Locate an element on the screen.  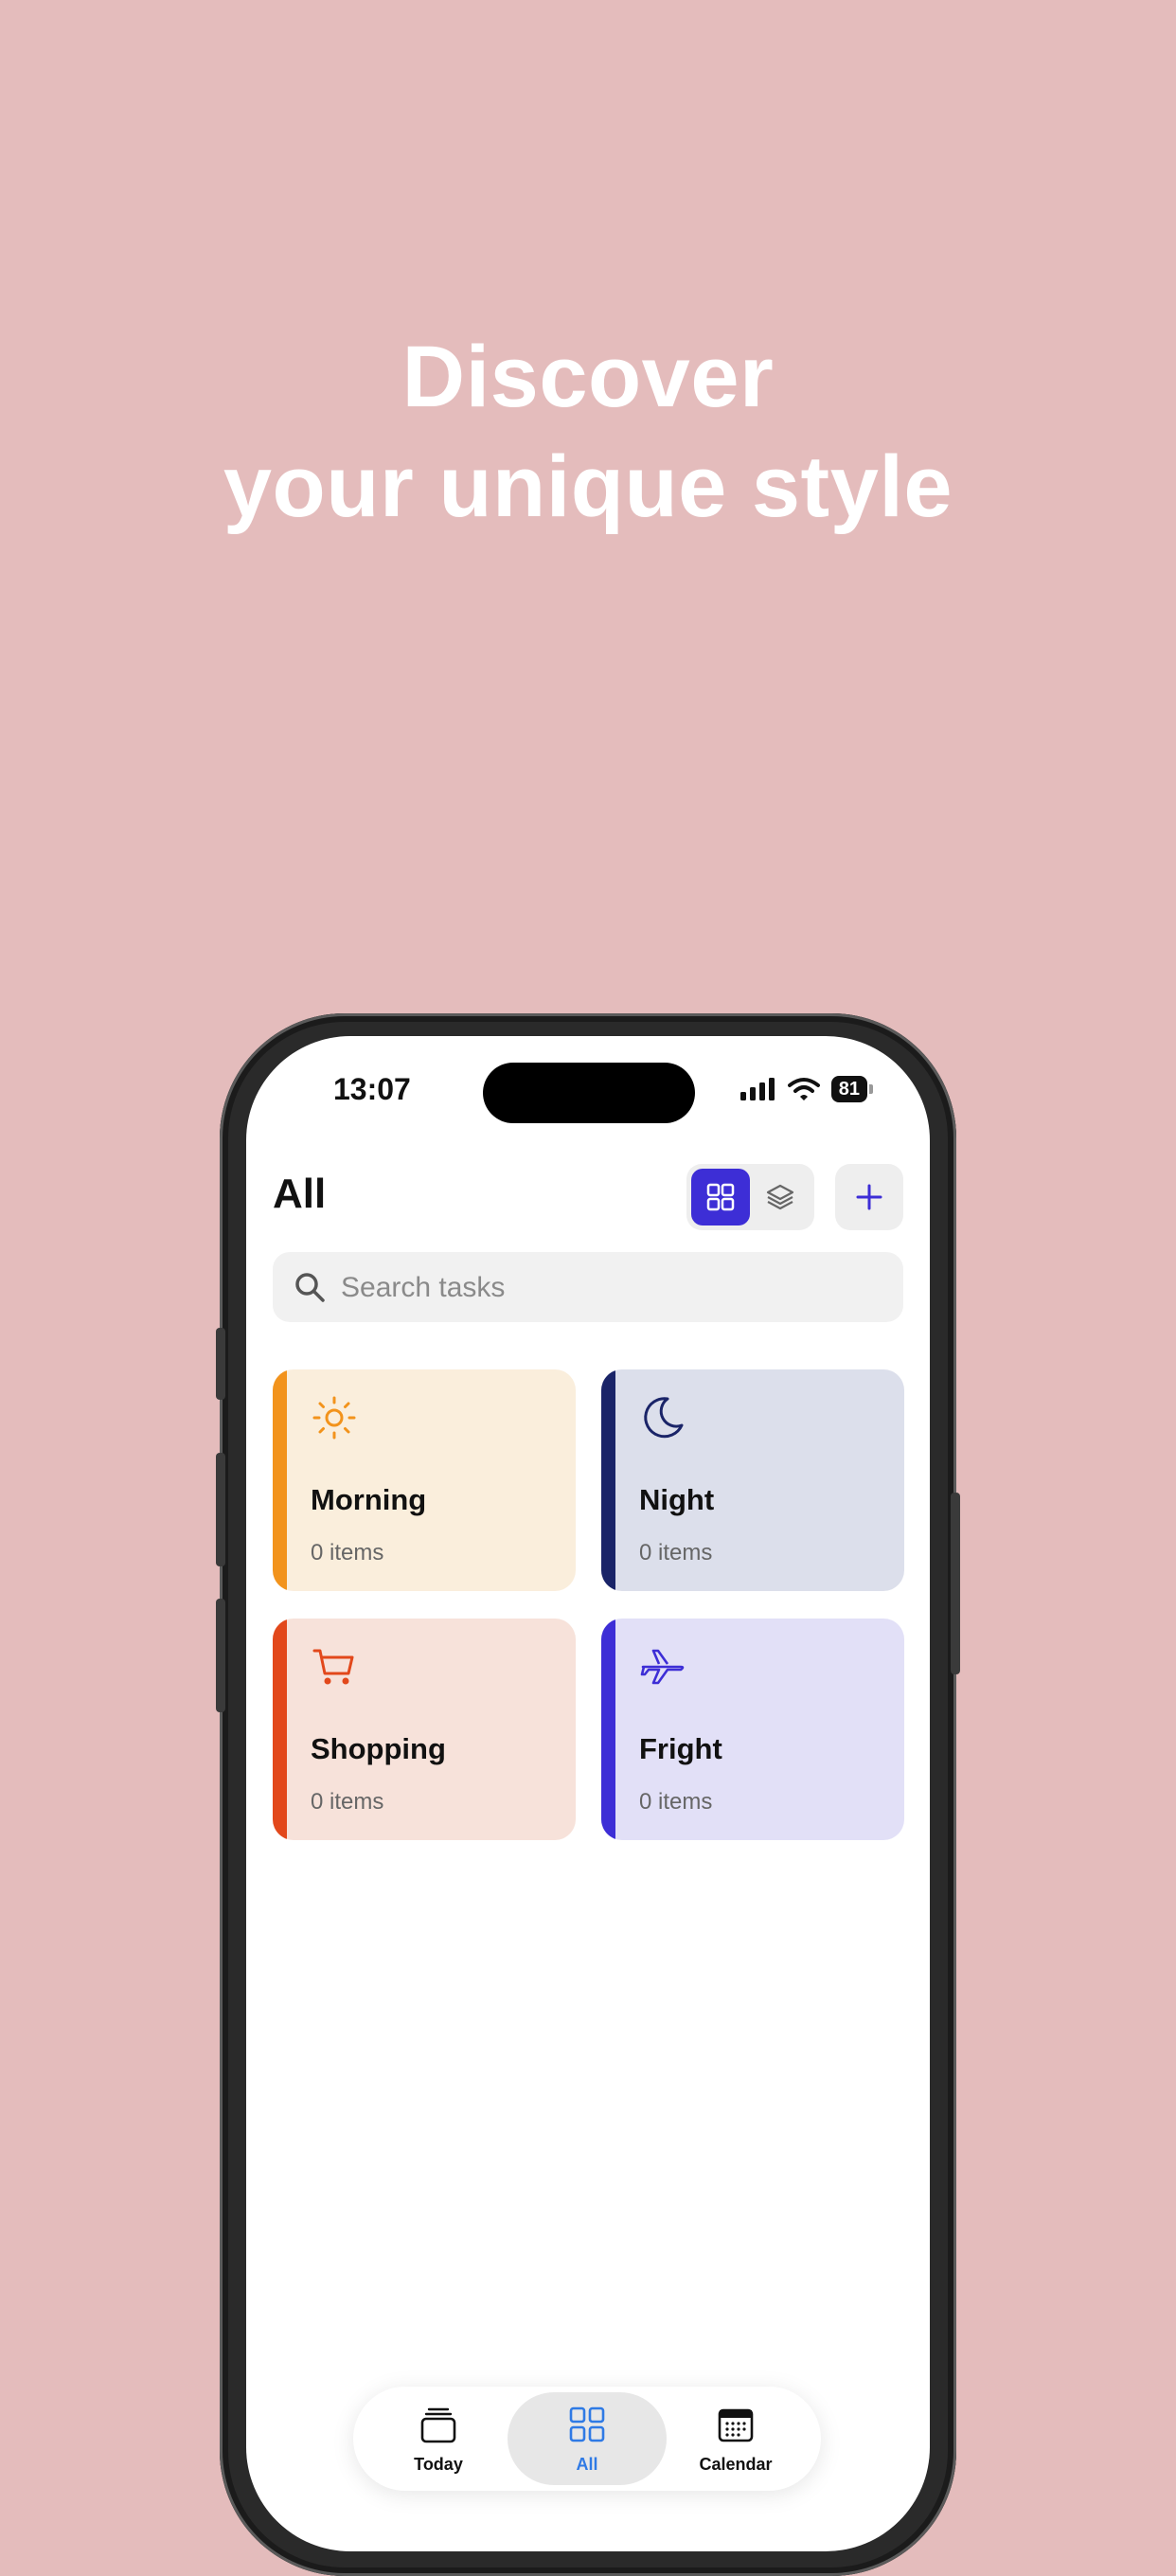
battery-indicator: 81 is located at coordinates (848, 1089).